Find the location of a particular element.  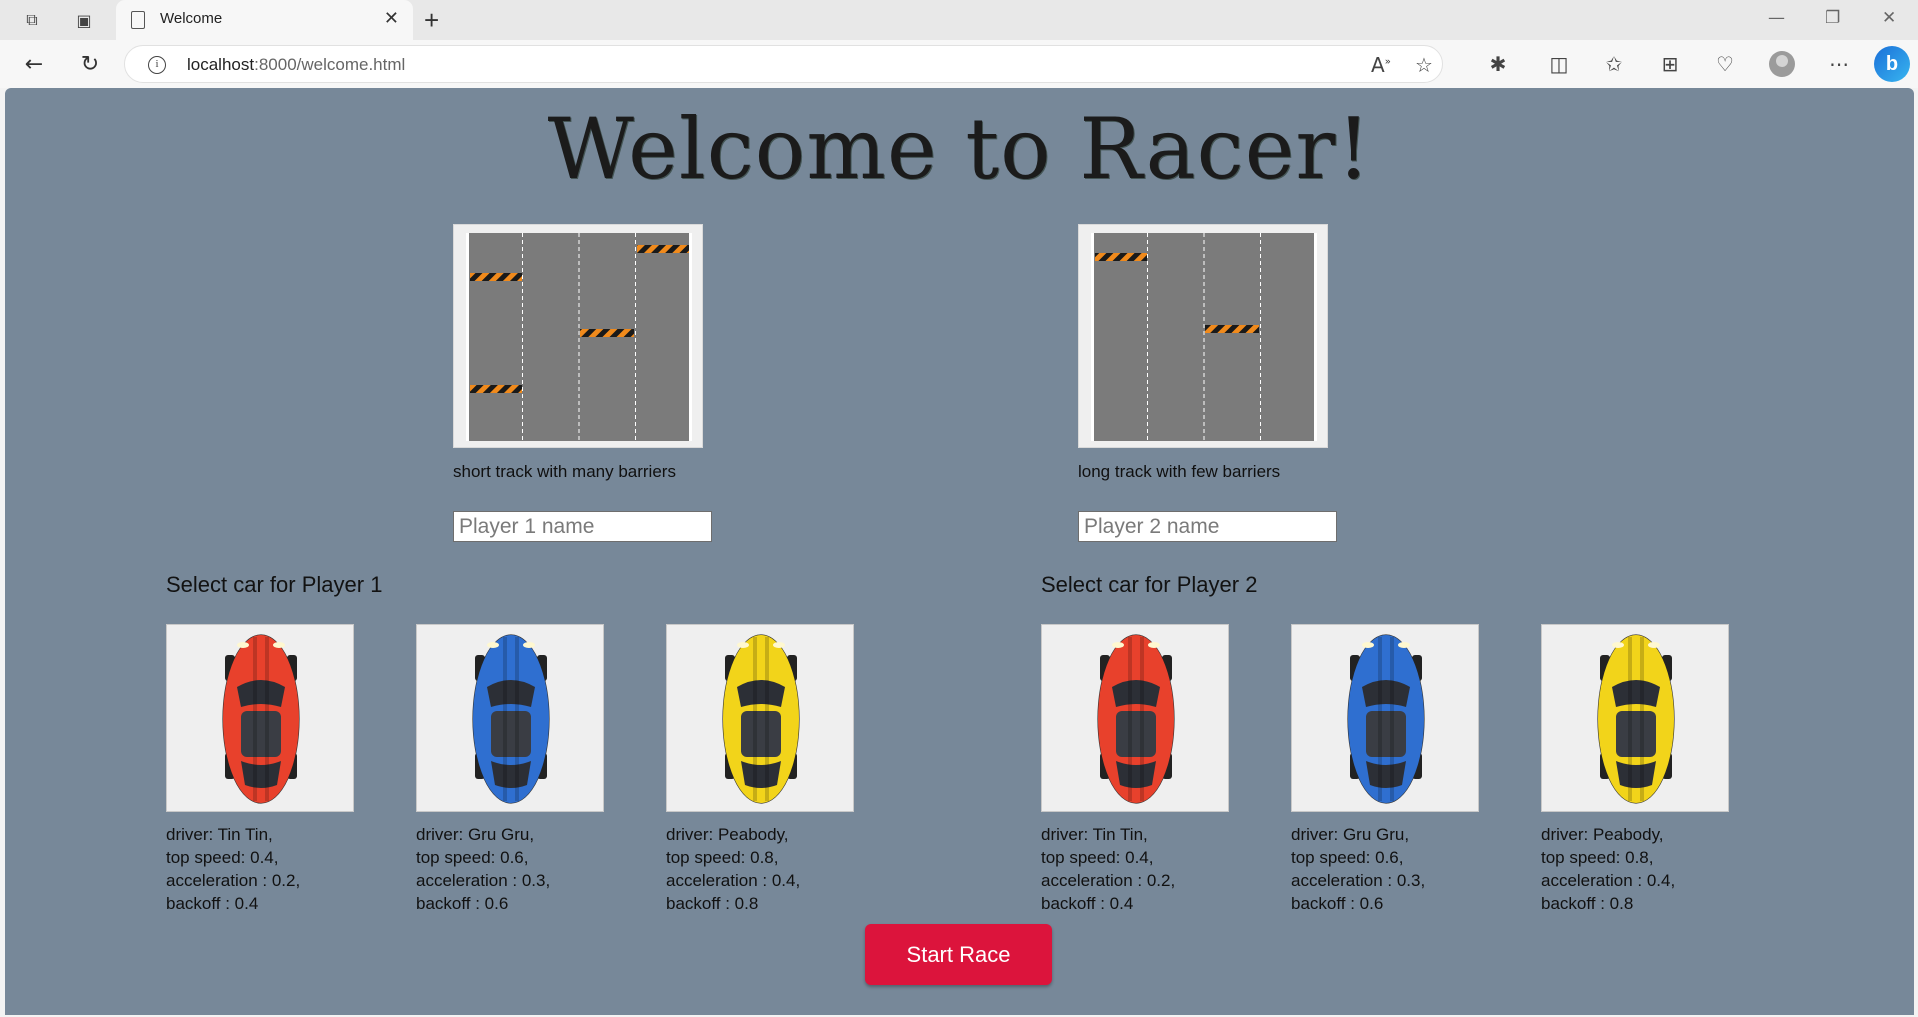

tab-bar: ⧉ ▣ Welcome ✕ + — ❐ ✕ is located at coordinates (959, 20).